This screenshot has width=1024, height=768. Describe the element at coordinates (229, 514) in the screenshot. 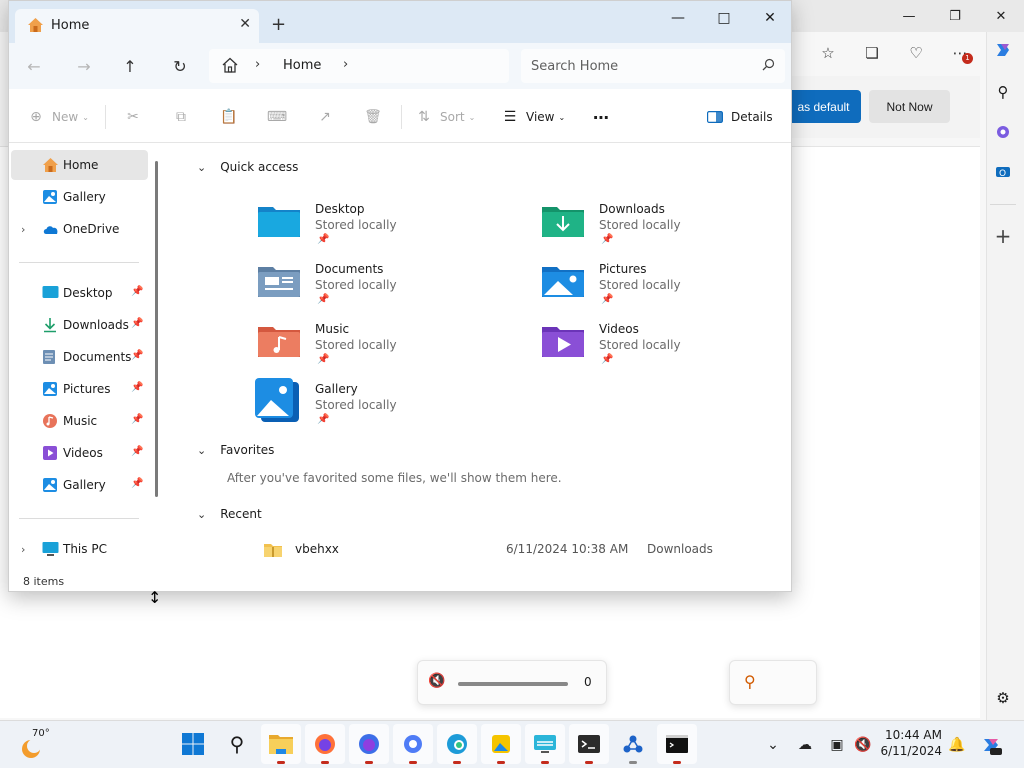

I see `recent-header: ⌄ Recent` at that location.